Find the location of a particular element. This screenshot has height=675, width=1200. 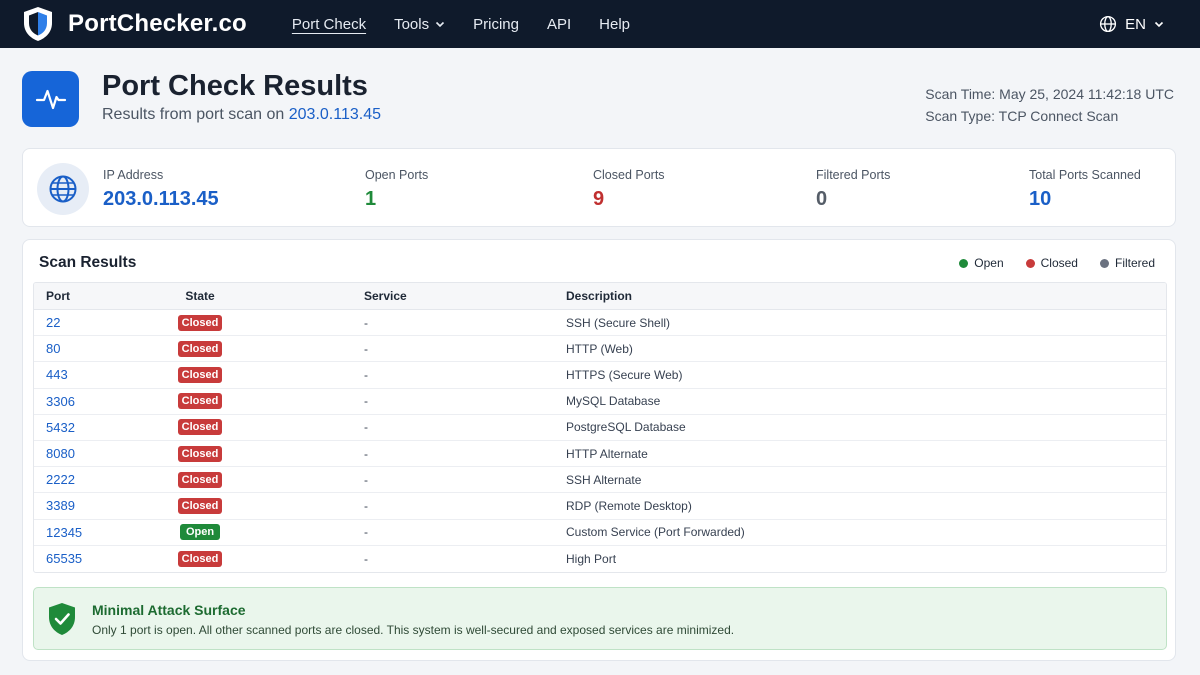

description-cell: Custom Service (Port Forwarded) is located at coordinates (655, 532).